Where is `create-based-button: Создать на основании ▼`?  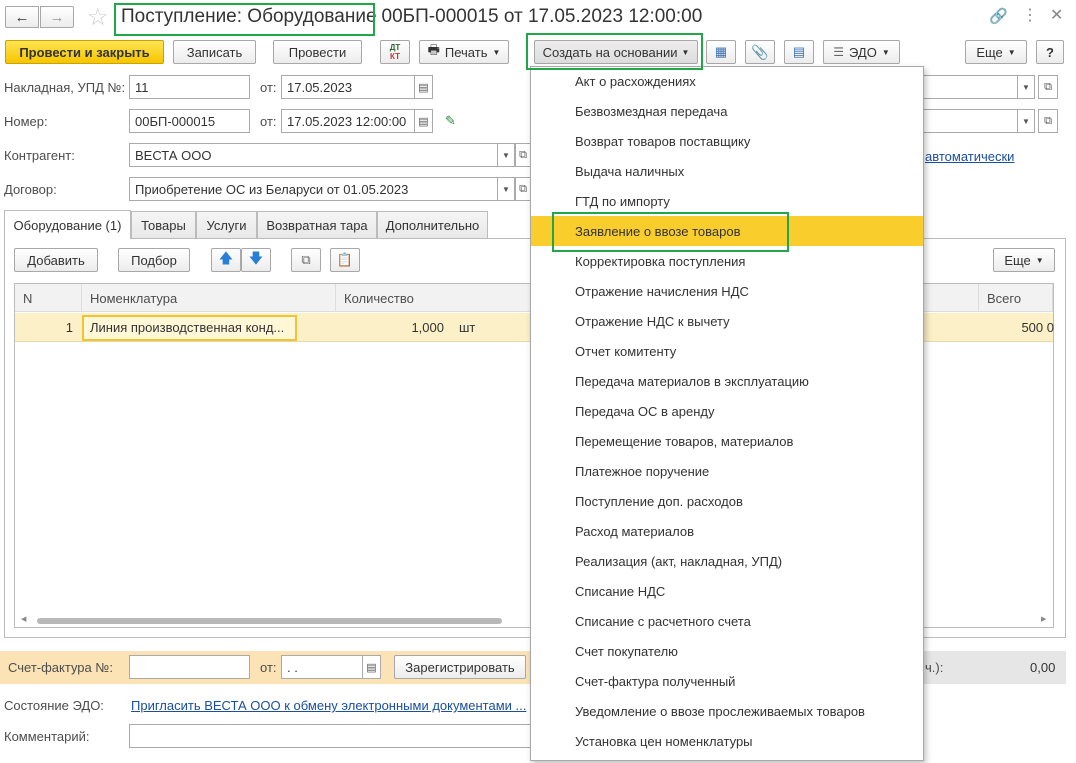 create-based-button: Создать на основании ▼ is located at coordinates (616, 52).